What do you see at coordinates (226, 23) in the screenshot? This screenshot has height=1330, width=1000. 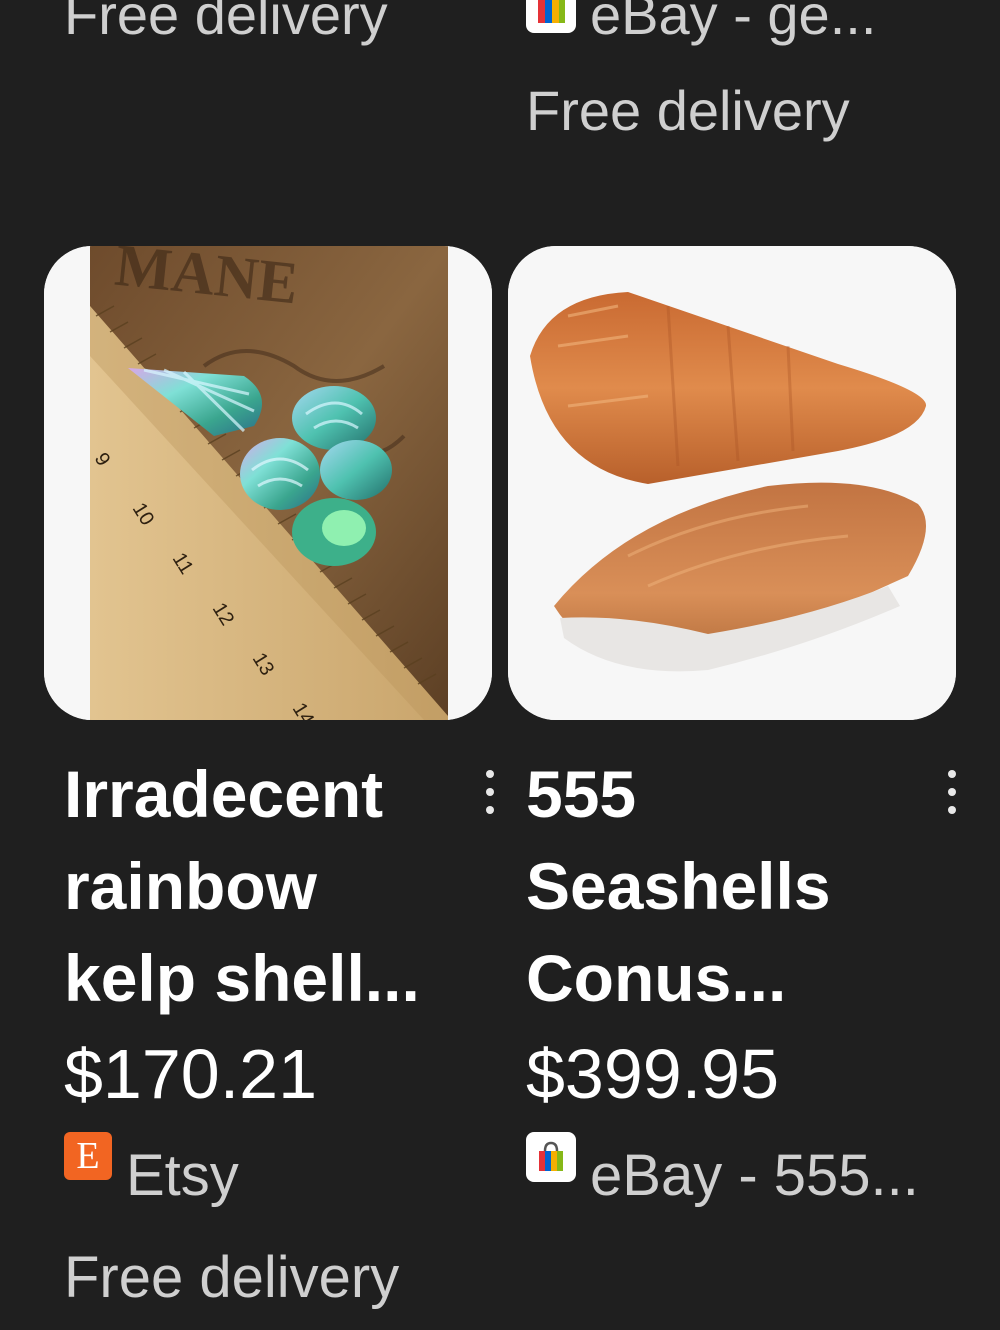 I see `top-left-delivery-text: Free delivery` at bounding box center [226, 23].